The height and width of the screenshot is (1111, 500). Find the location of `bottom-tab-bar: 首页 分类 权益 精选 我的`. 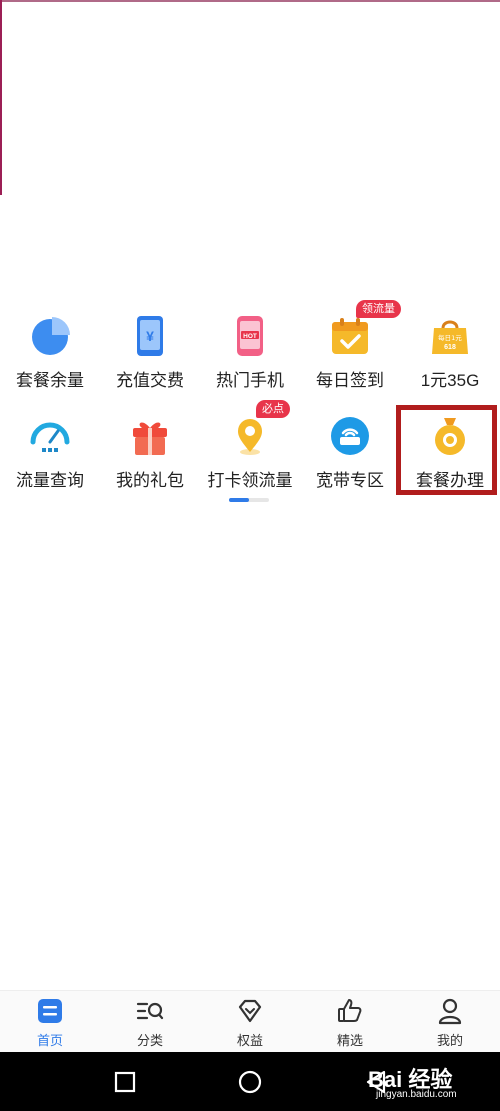

bottom-tab-bar: 首页 分类 权益 精选 我的 is located at coordinates (250, 1021).